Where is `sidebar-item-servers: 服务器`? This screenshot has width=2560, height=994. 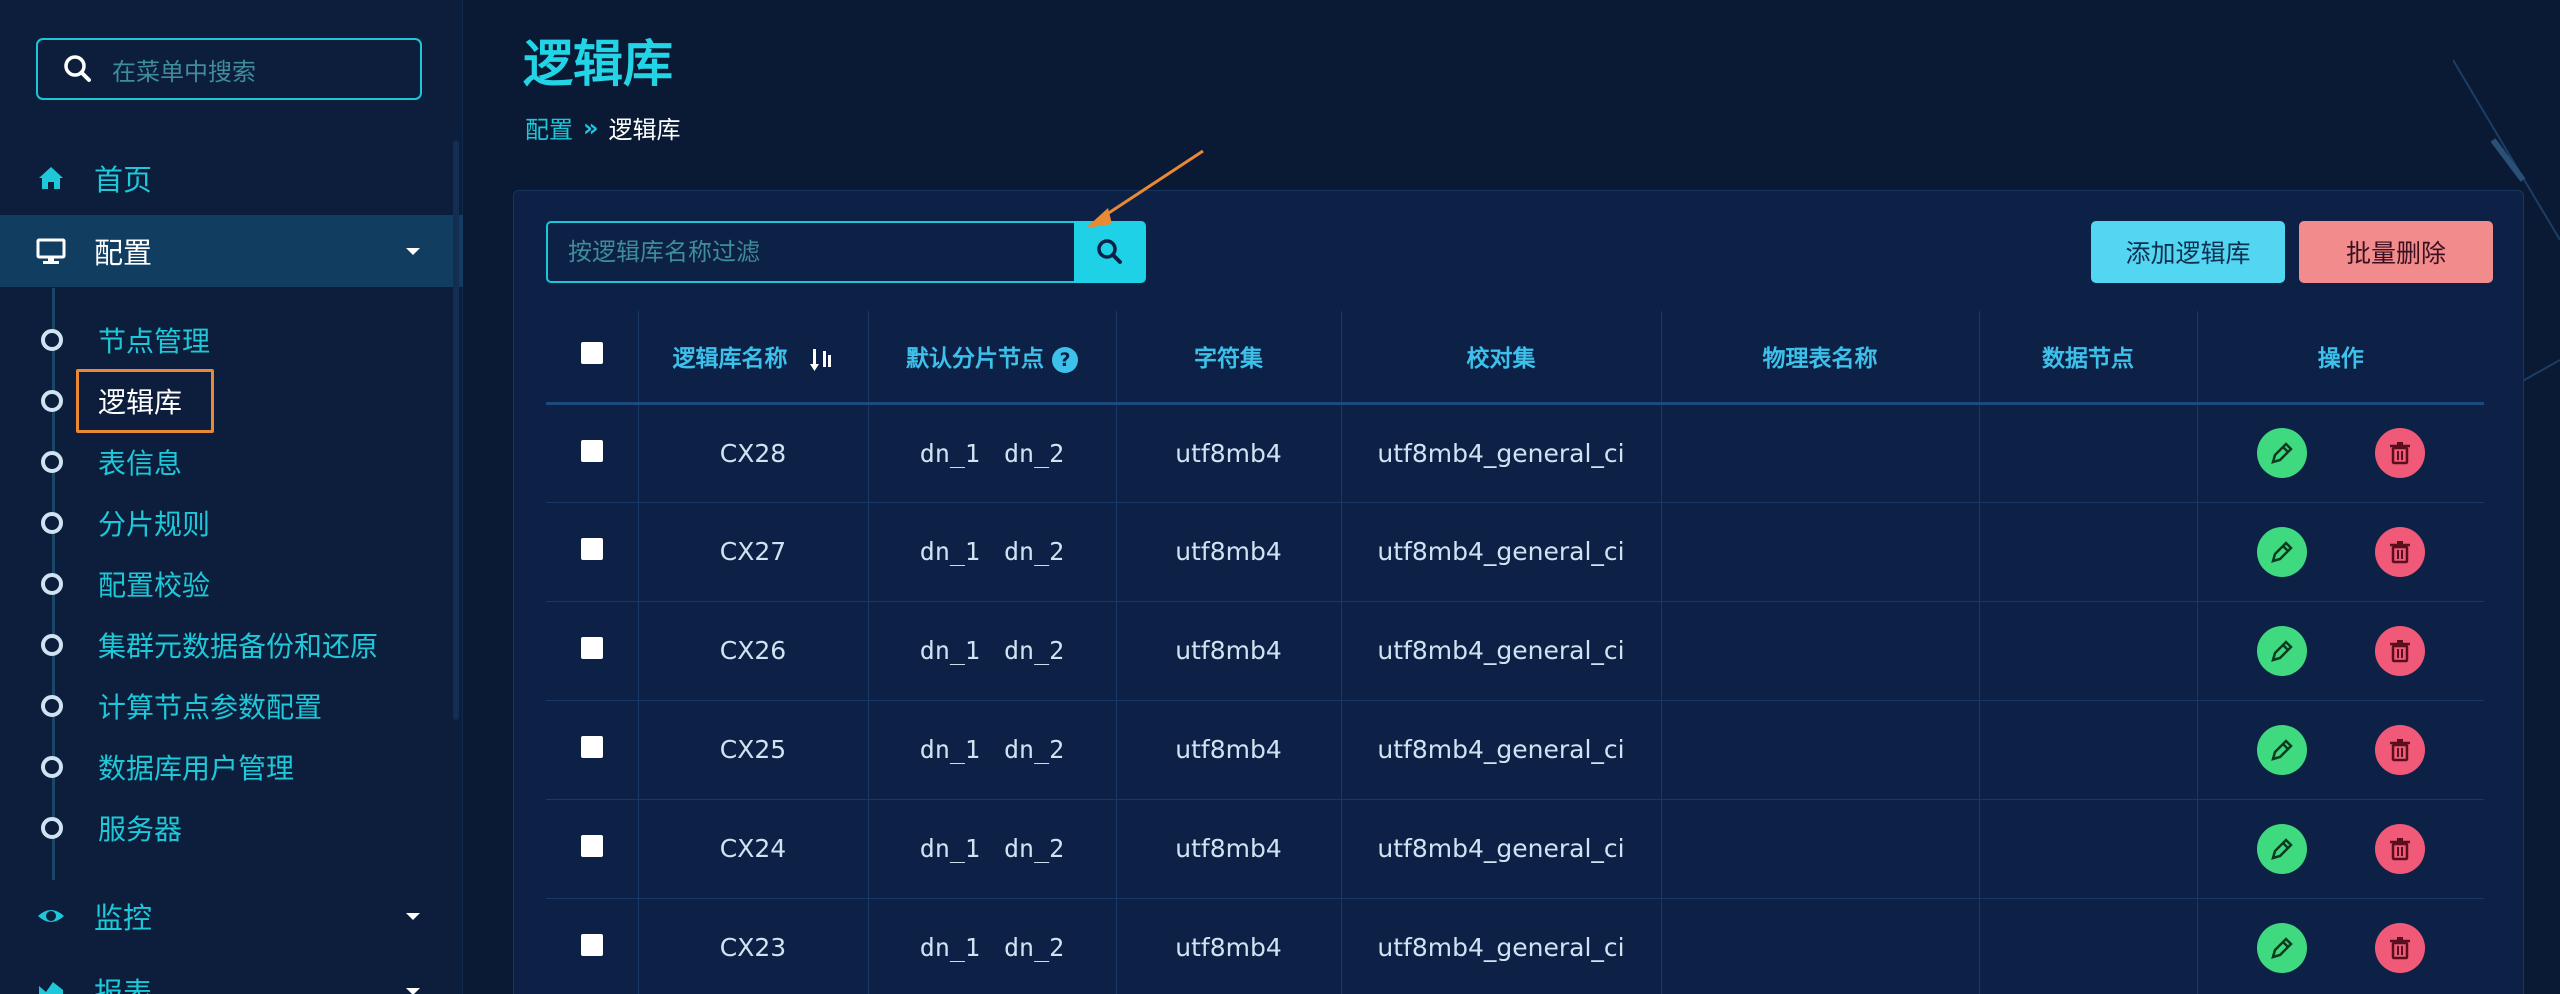
sidebar-item-servers: 服务器 is located at coordinates (231, 828).